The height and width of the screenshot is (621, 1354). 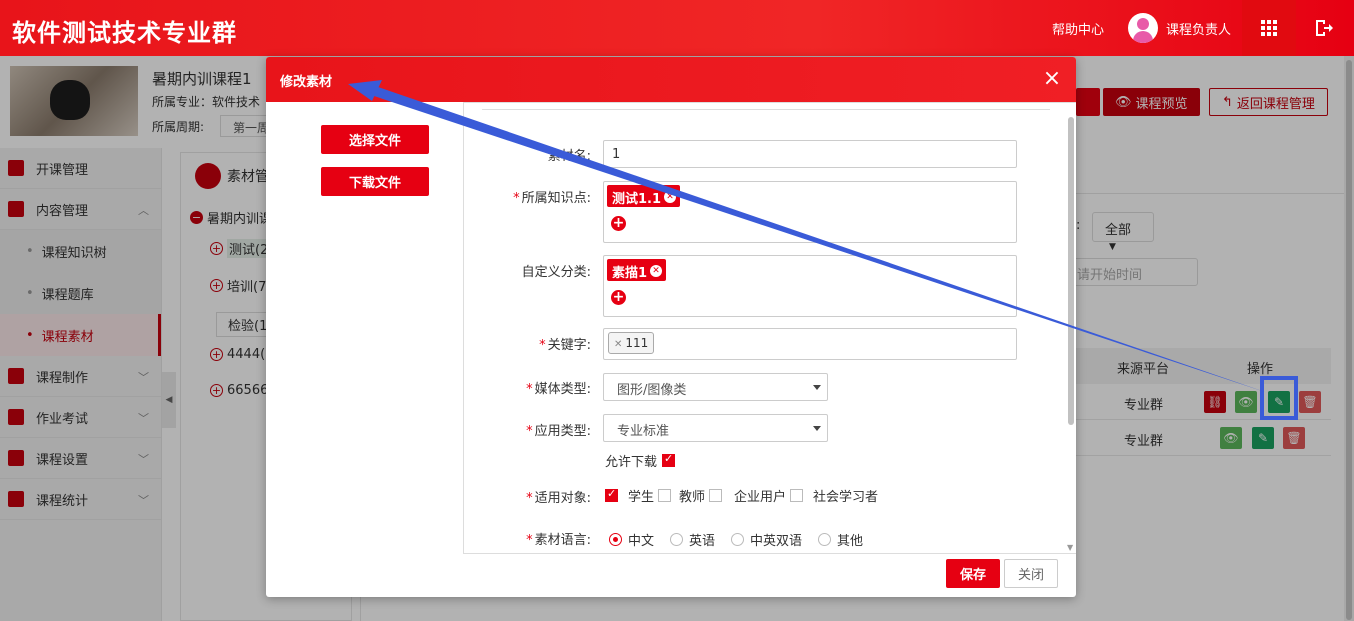 What do you see at coordinates (569, 345) in the screenshot?
I see `keyword-label-text: 关键字:` at bounding box center [569, 345].